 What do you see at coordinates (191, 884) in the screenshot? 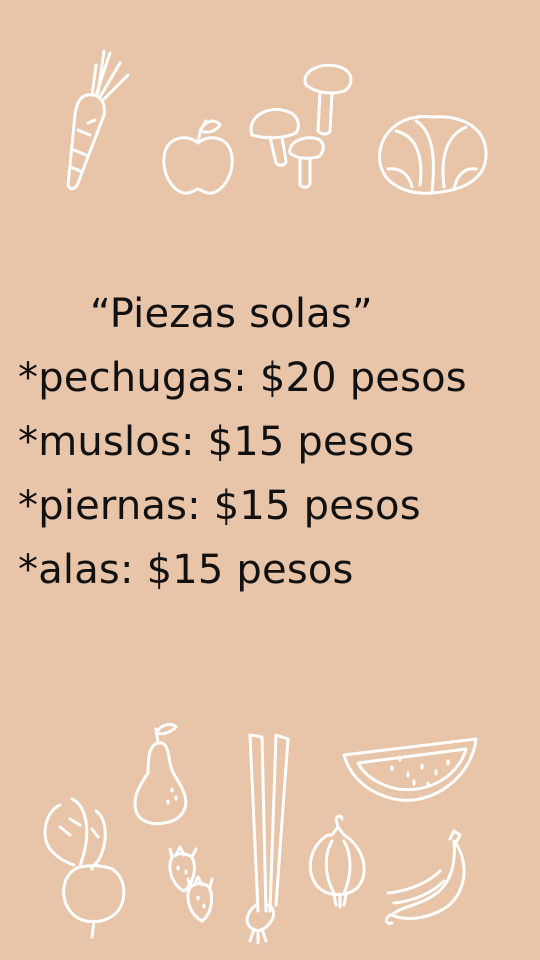
I see `strawberries-icon` at bounding box center [191, 884].